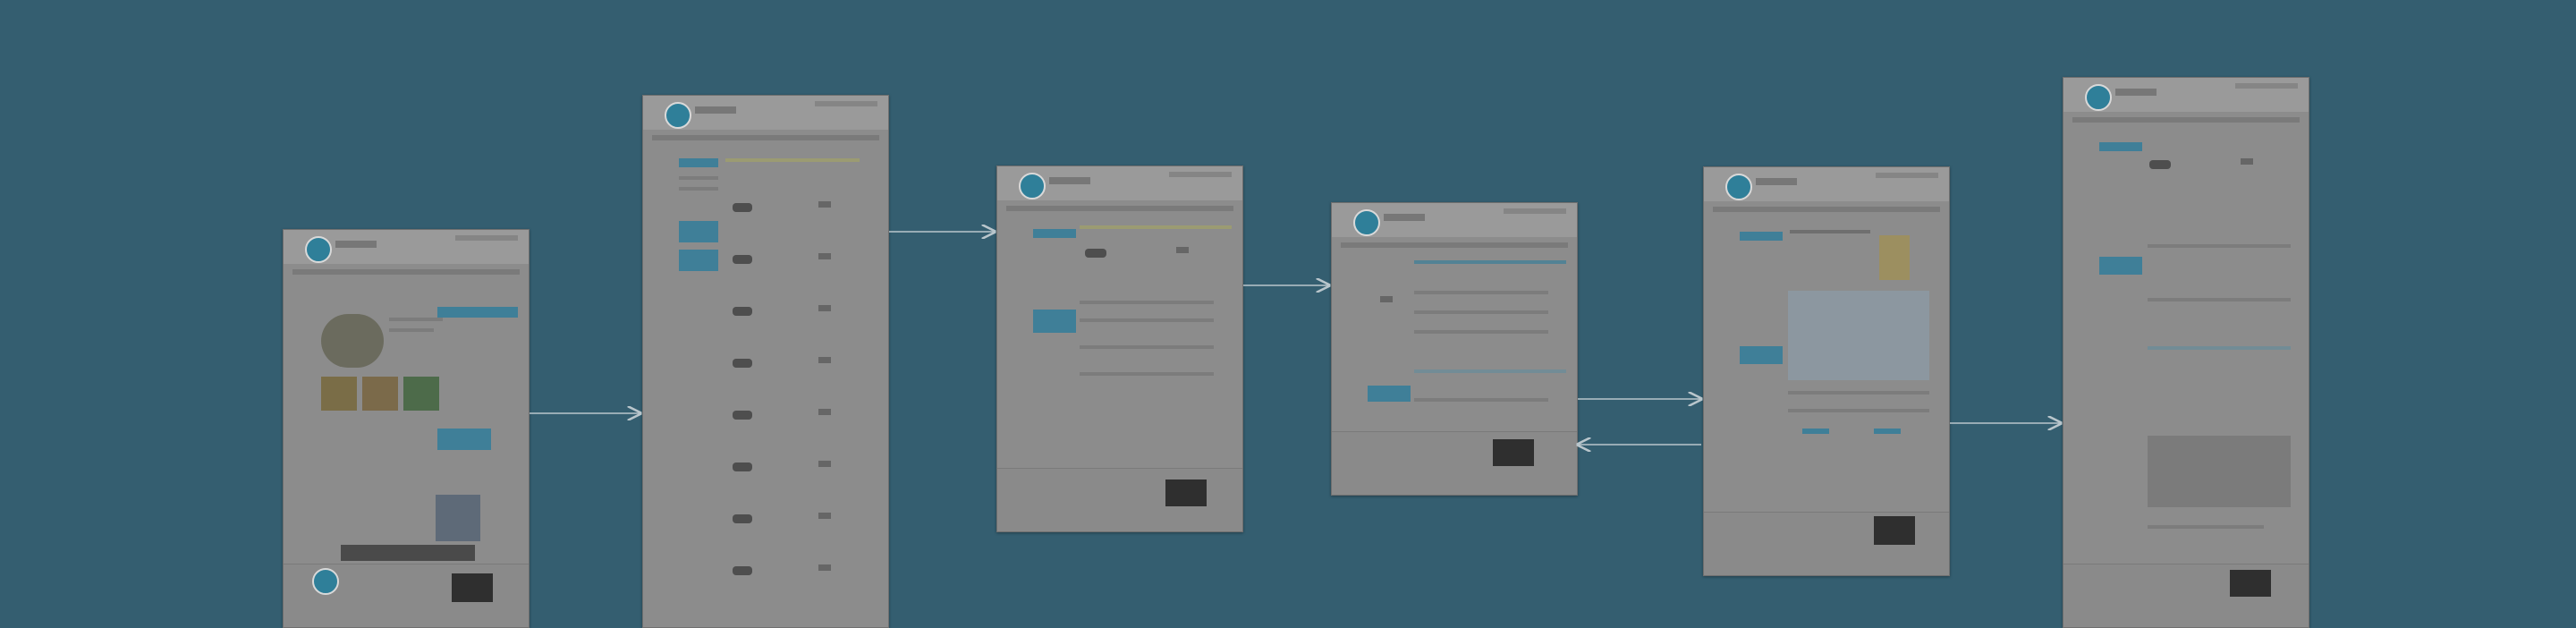  Describe the element at coordinates (1830, 232) in the screenshot. I see `offer-heading` at that location.